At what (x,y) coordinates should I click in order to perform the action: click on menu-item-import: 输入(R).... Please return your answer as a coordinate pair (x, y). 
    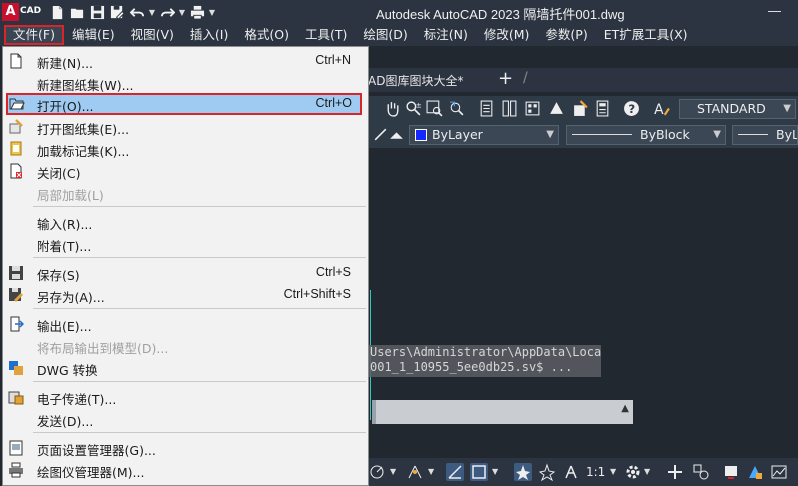
    Looking at the image, I should click on (185, 222).